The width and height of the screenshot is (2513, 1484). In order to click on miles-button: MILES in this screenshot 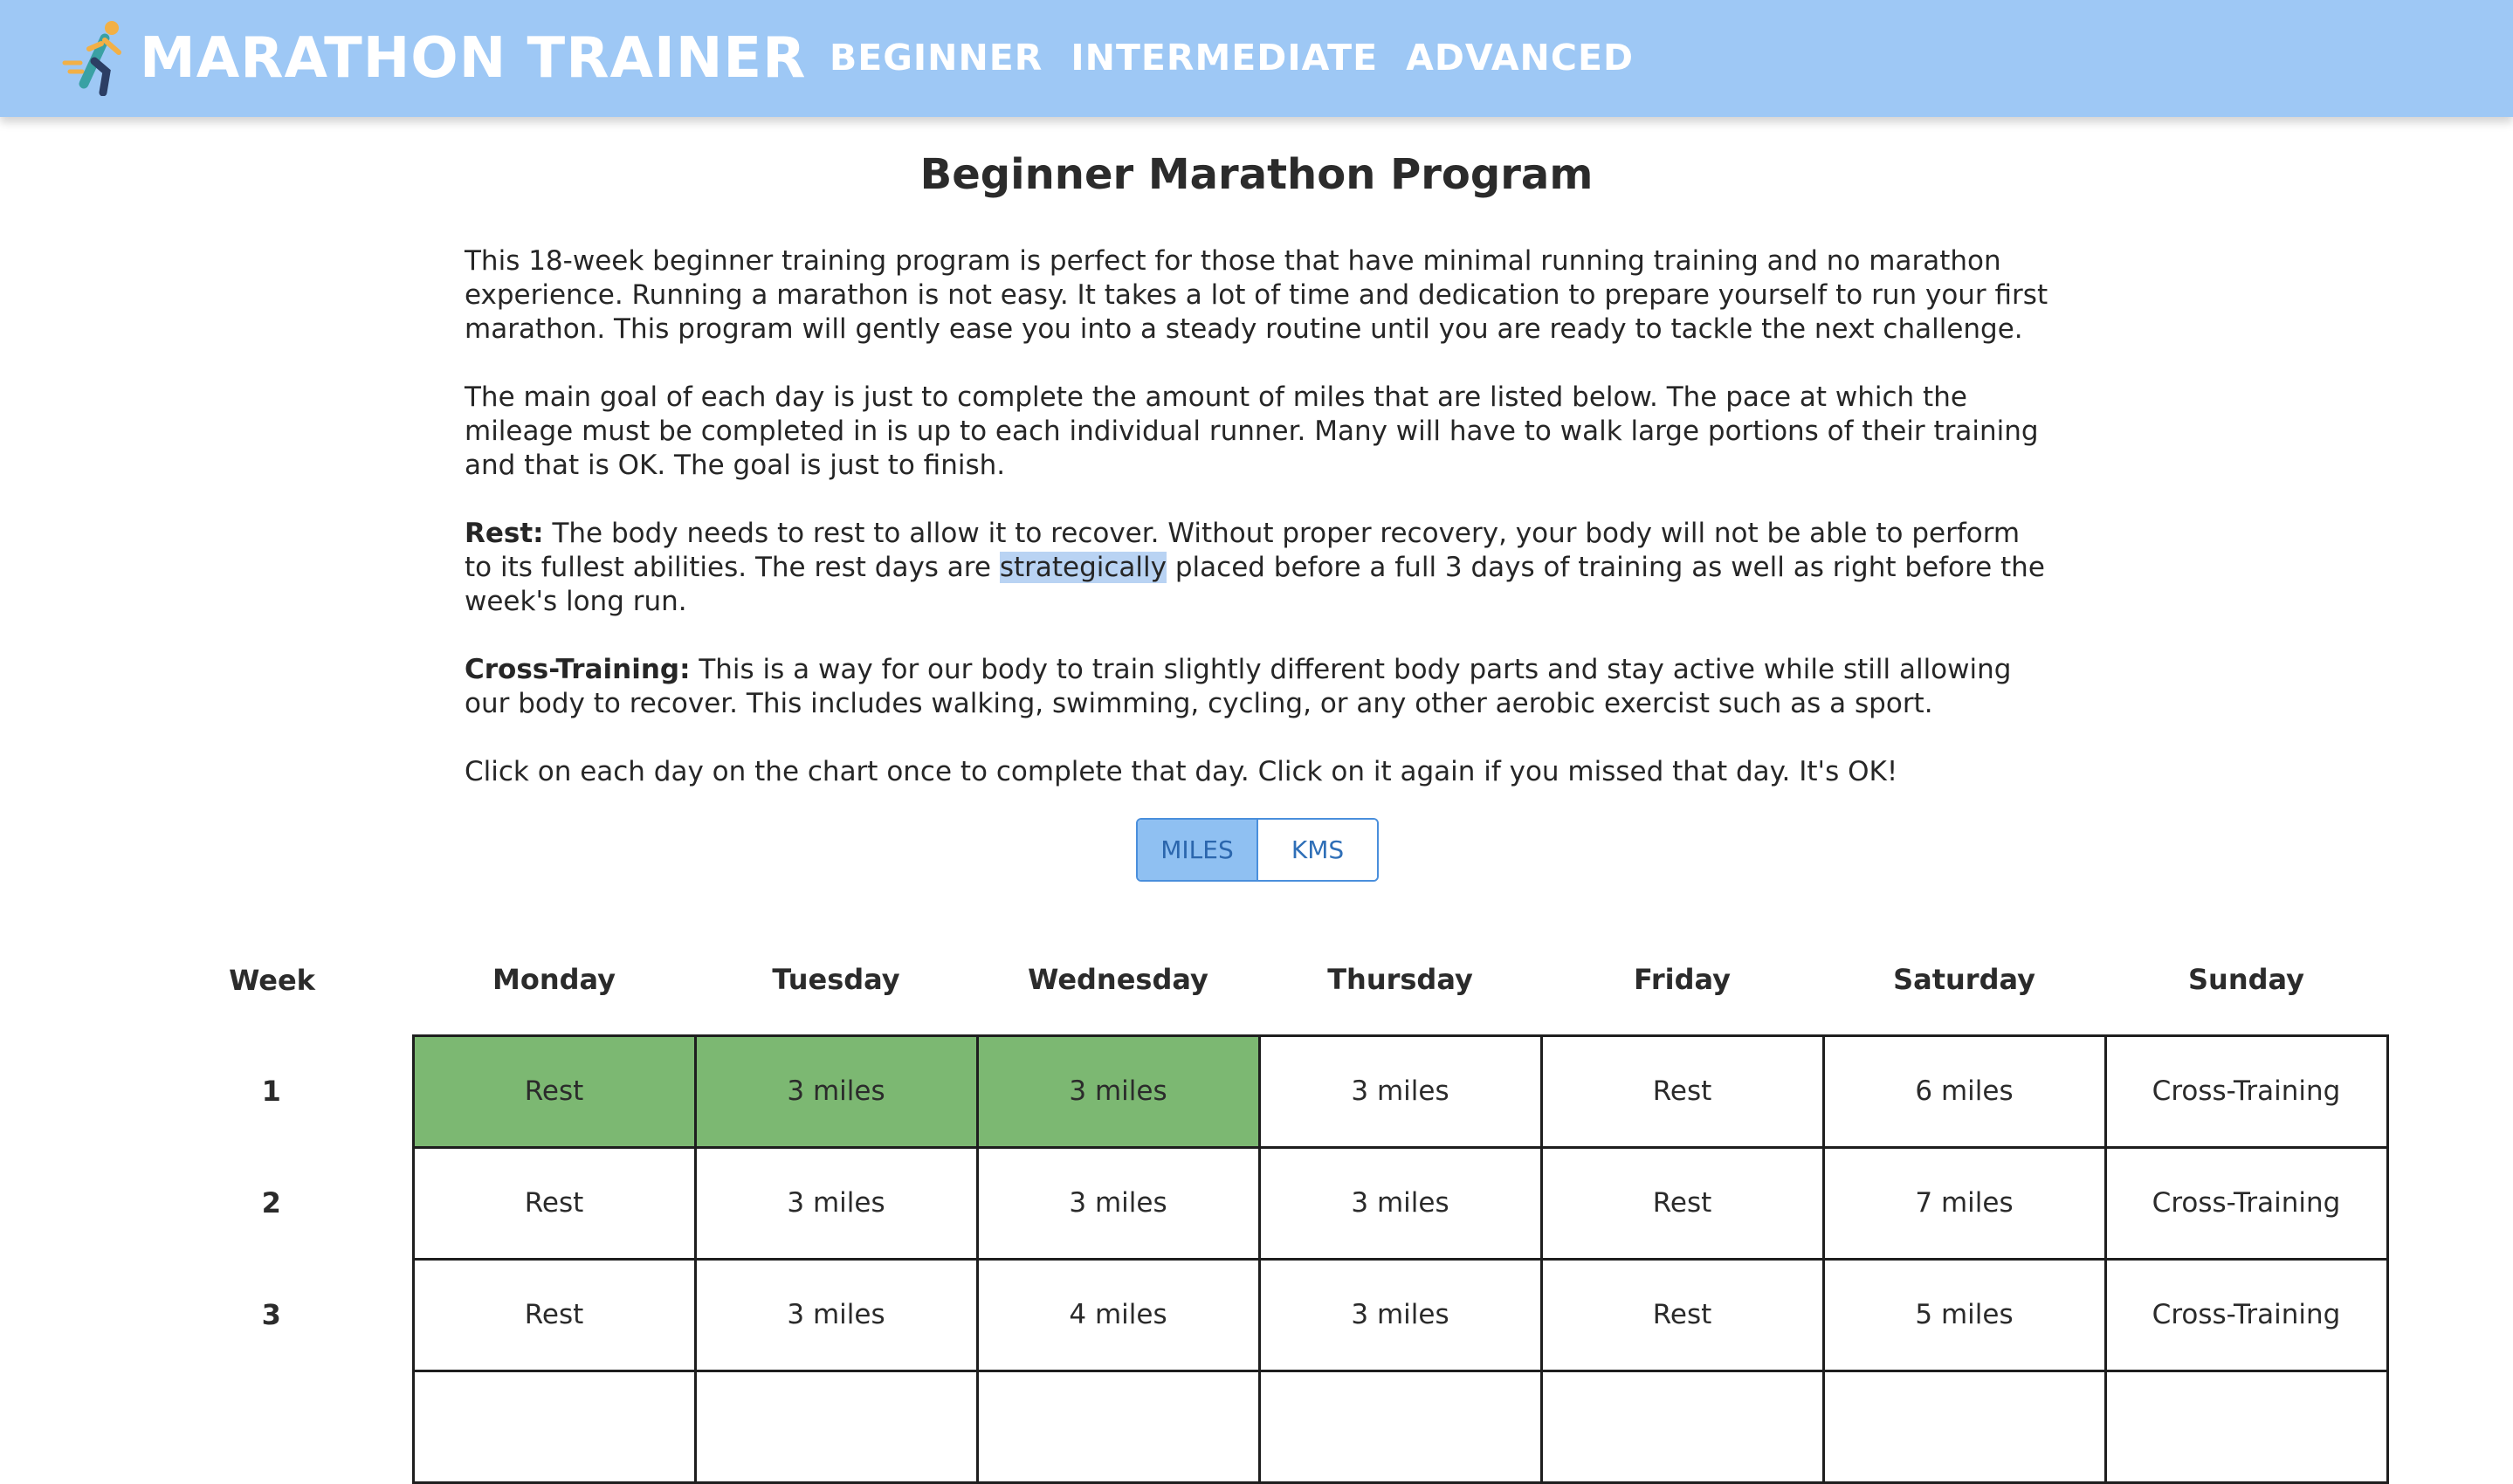, I will do `click(1198, 850)`.